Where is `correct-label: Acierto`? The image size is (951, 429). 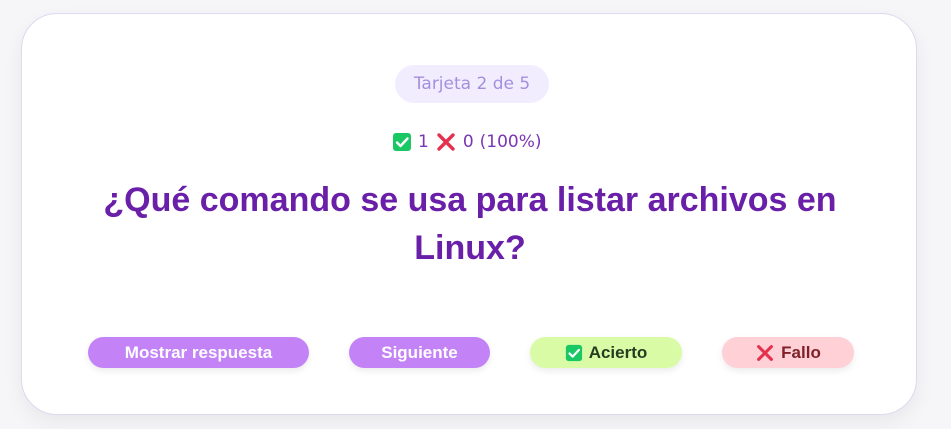 correct-label: Acierto is located at coordinates (618, 352).